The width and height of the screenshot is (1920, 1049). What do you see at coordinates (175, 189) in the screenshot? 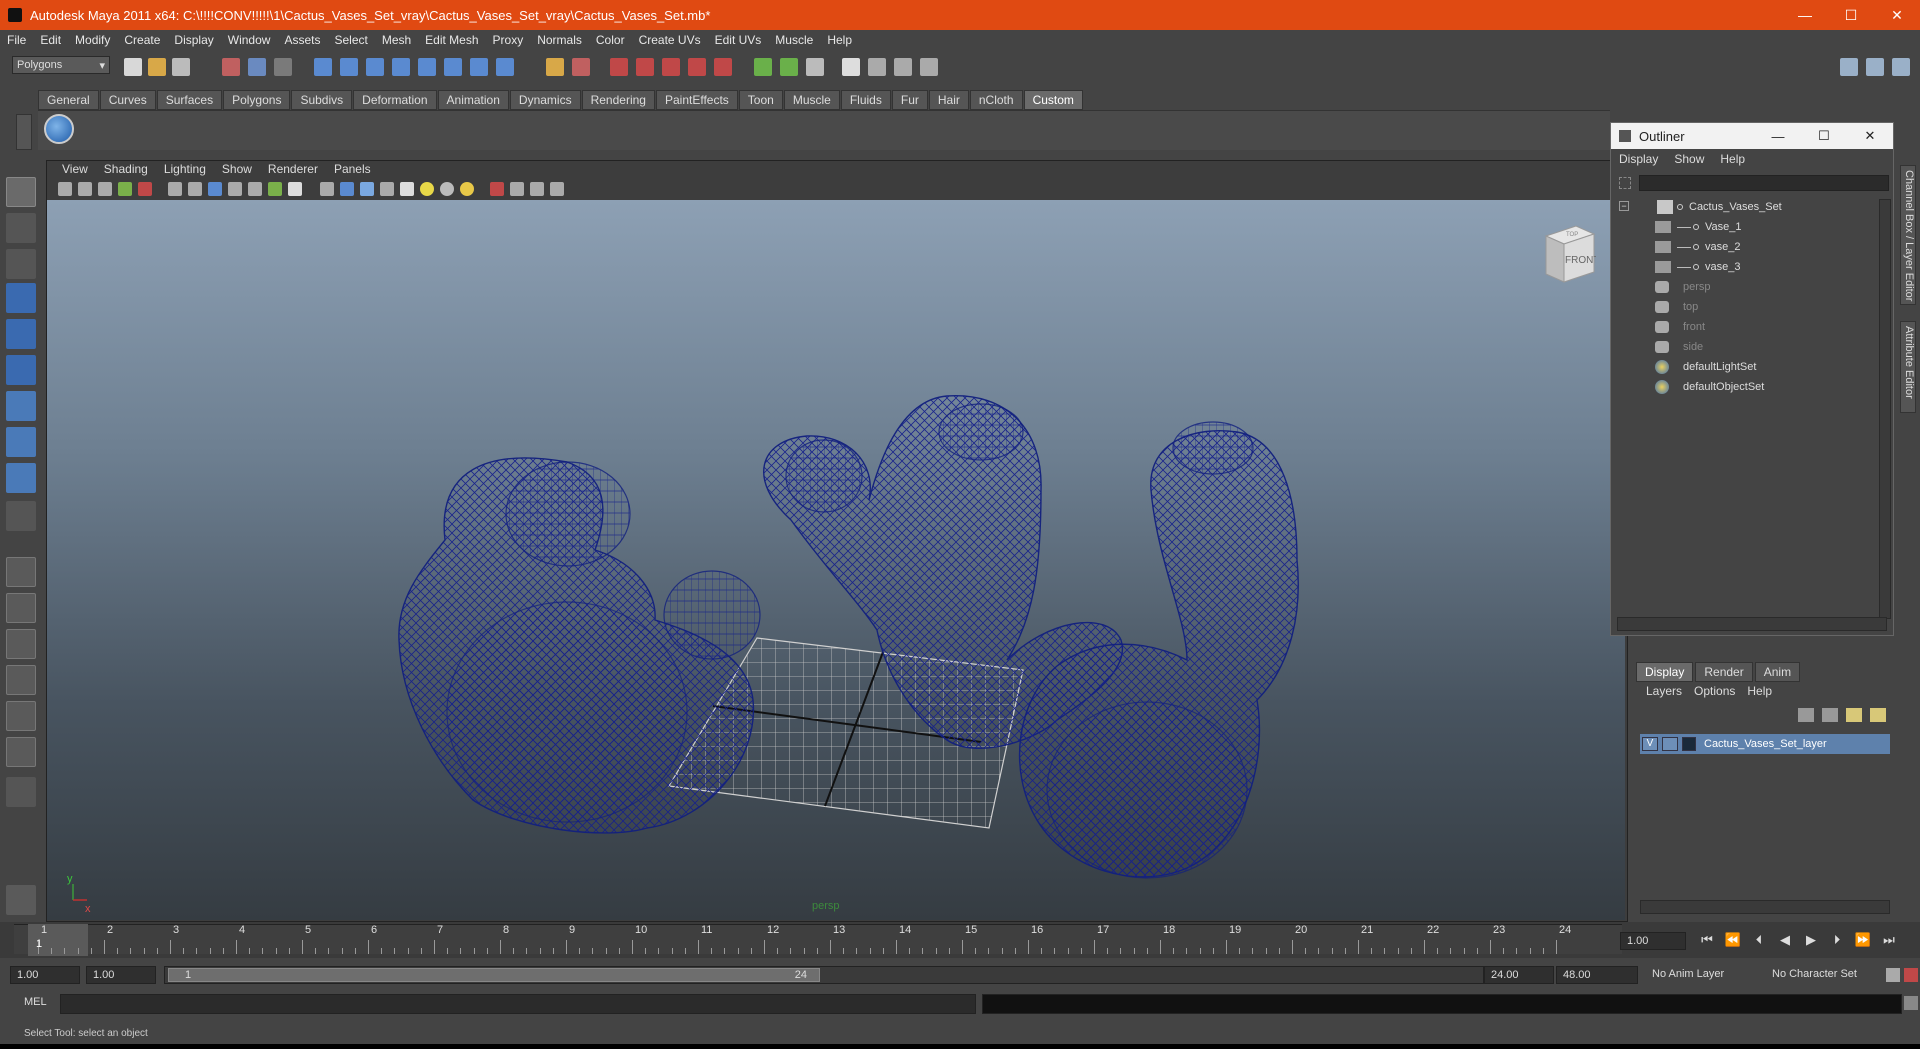
I see `grid-toggle-icon` at bounding box center [175, 189].